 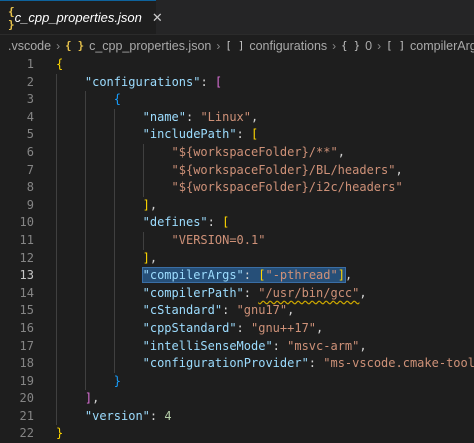 What do you see at coordinates (237, 65) in the screenshot?
I see `code-line: 1{` at bounding box center [237, 65].